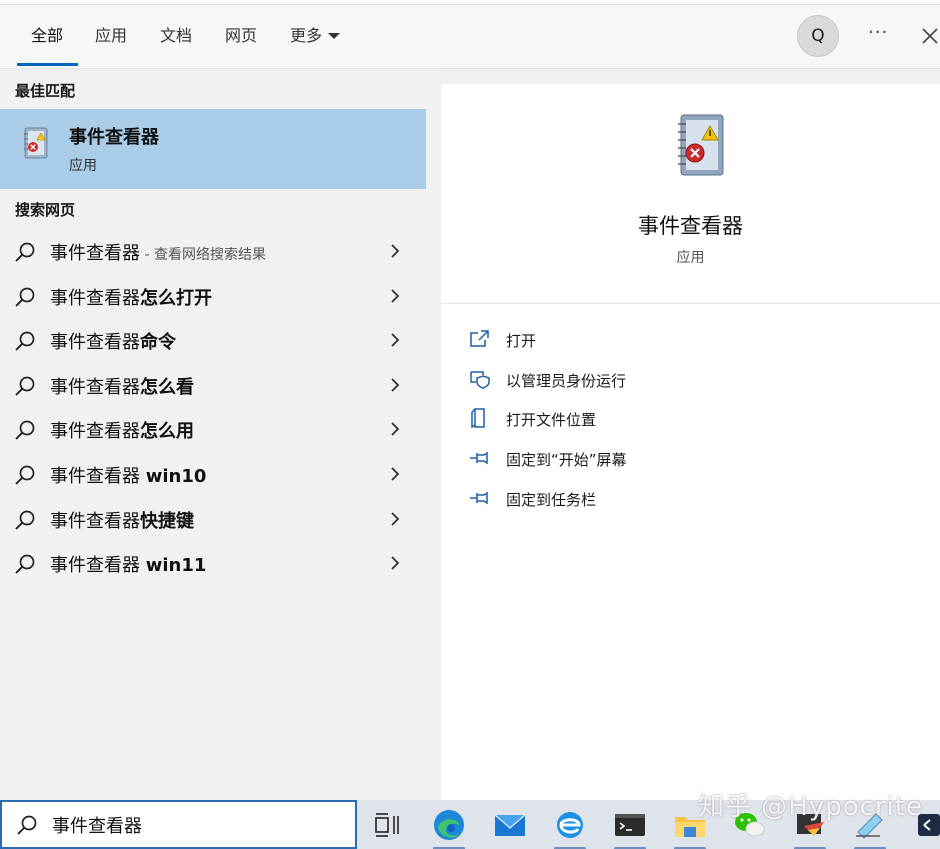 The image size is (940, 849). I want to click on tab-more-label: 更多, so click(306, 35).